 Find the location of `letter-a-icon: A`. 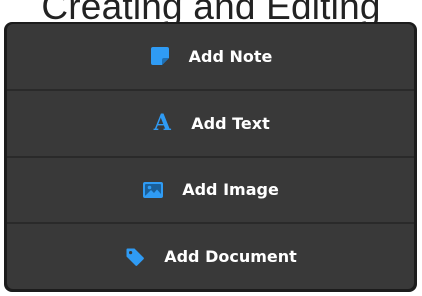

letter-a-icon: A is located at coordinates (162, 123).